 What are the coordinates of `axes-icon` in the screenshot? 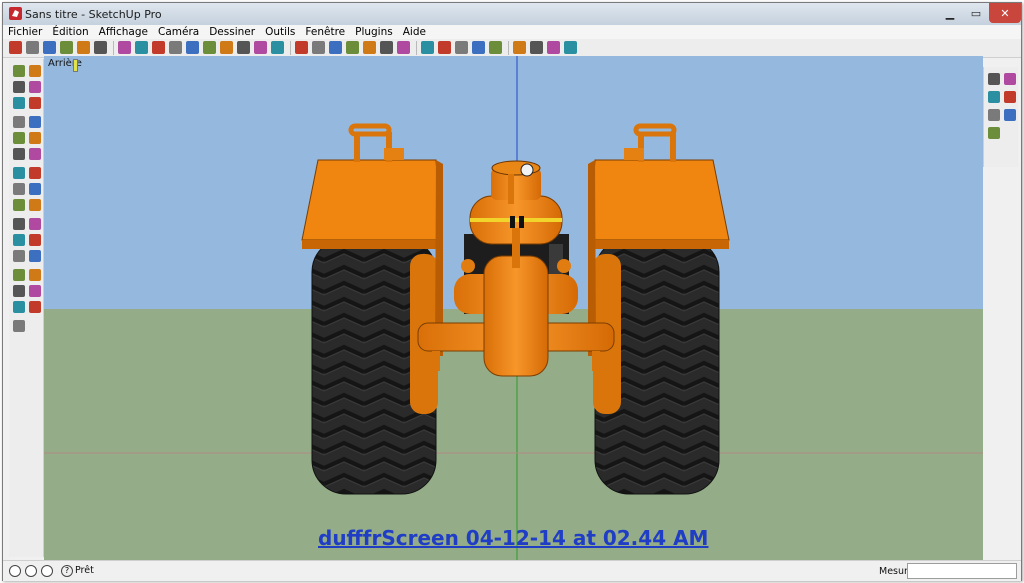 It's located at (35, 224).